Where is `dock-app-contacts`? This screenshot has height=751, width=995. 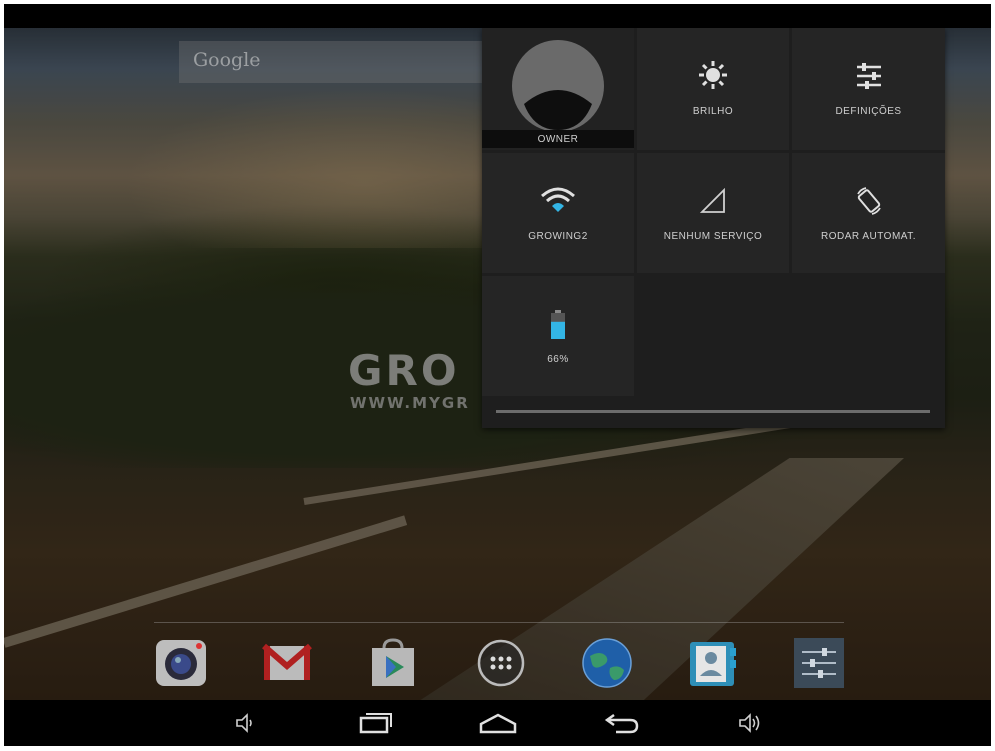
dock-app-contacts is located at coordinates (713, 663).